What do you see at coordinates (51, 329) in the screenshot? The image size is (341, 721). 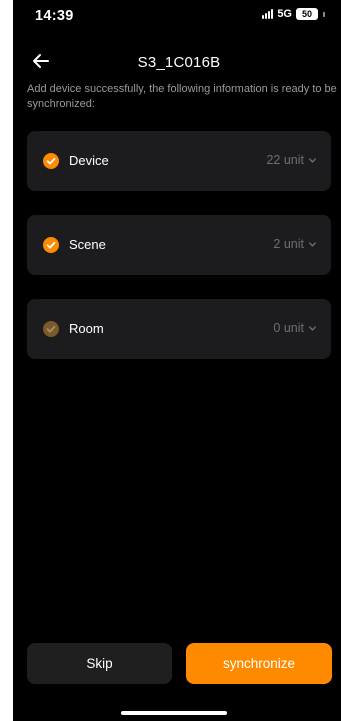 I see `check-circle-disabled-icon` at bounding box center [51, 329].